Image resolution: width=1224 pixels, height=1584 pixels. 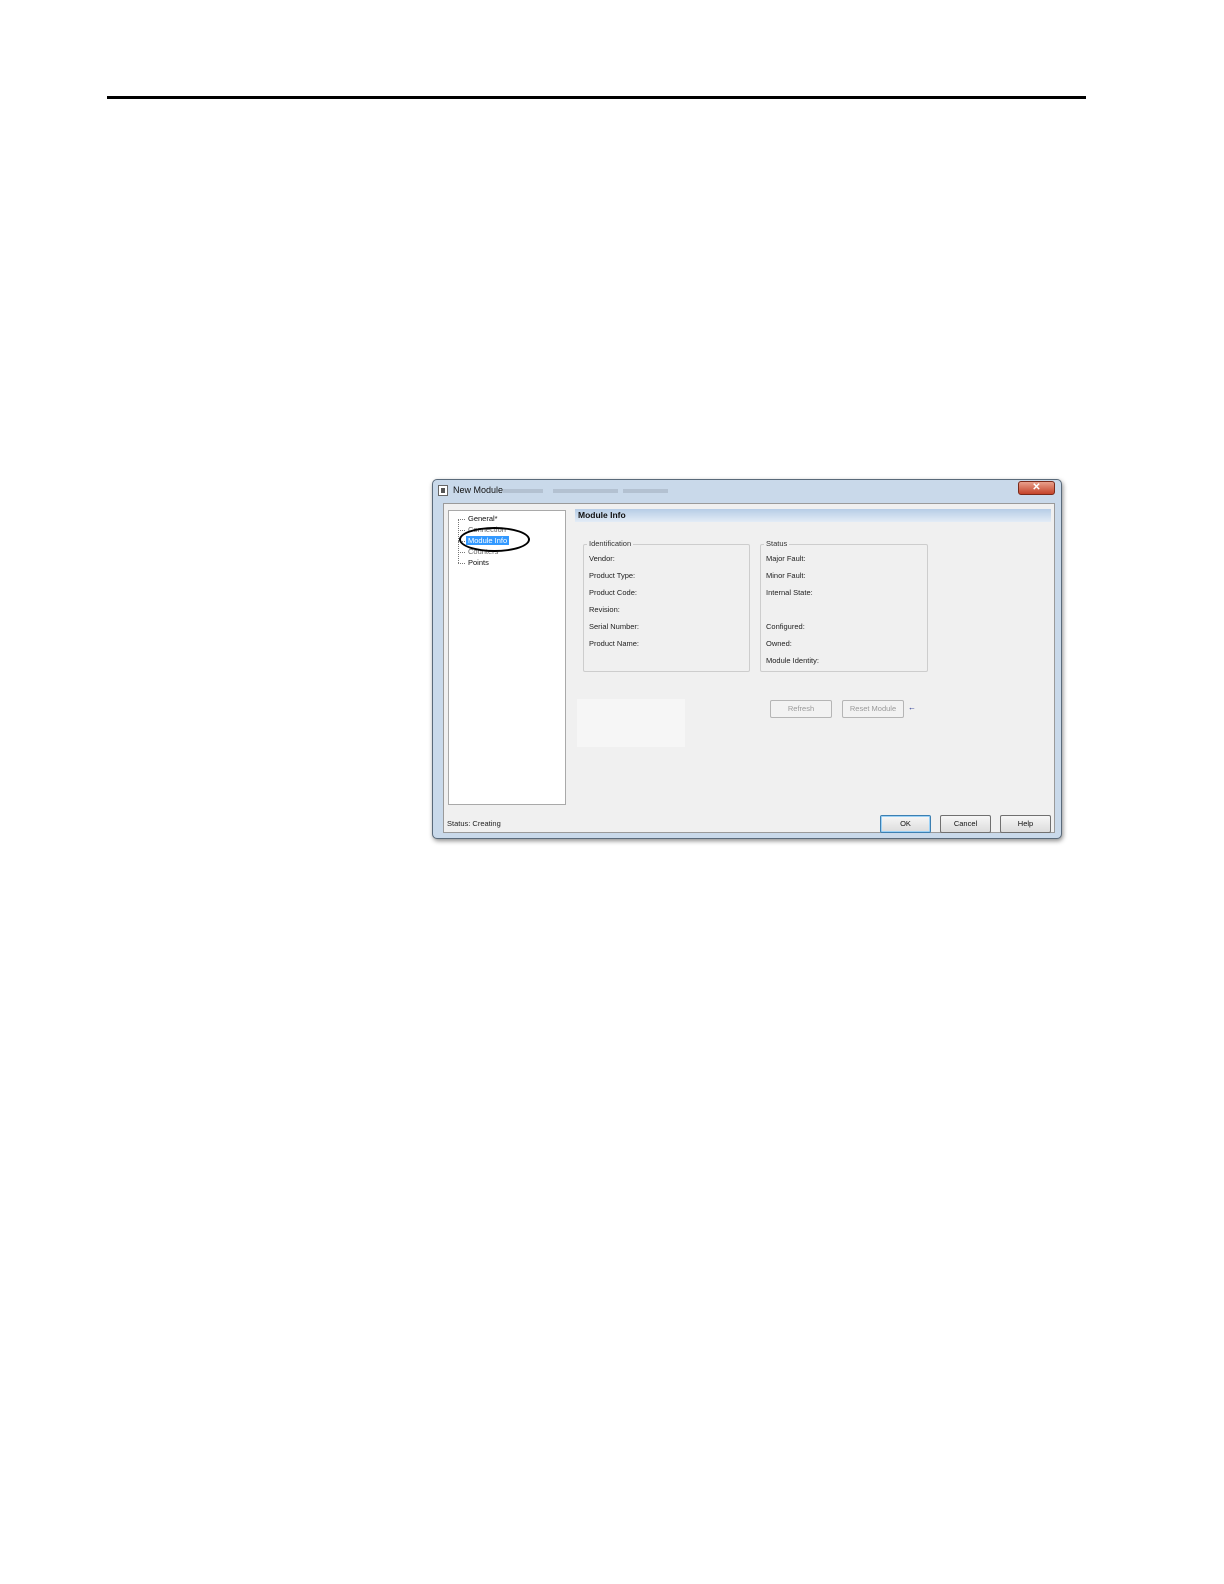 What do you see at coordinates (785, 626) in the screenshot?
I see `configured-label: Configured:` at bounding box center [785, 626].